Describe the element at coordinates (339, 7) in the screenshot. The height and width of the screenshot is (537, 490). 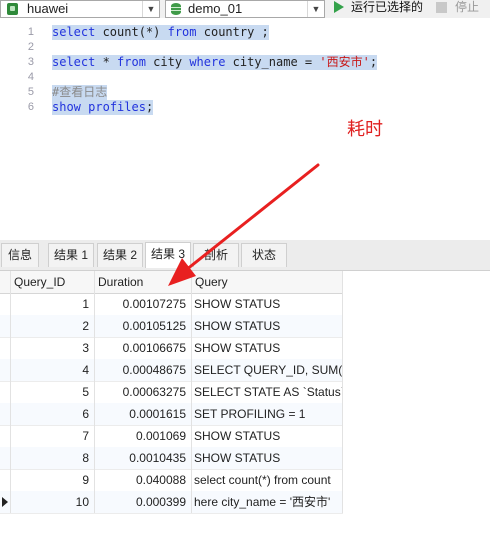
I see `play-icon` at that location.